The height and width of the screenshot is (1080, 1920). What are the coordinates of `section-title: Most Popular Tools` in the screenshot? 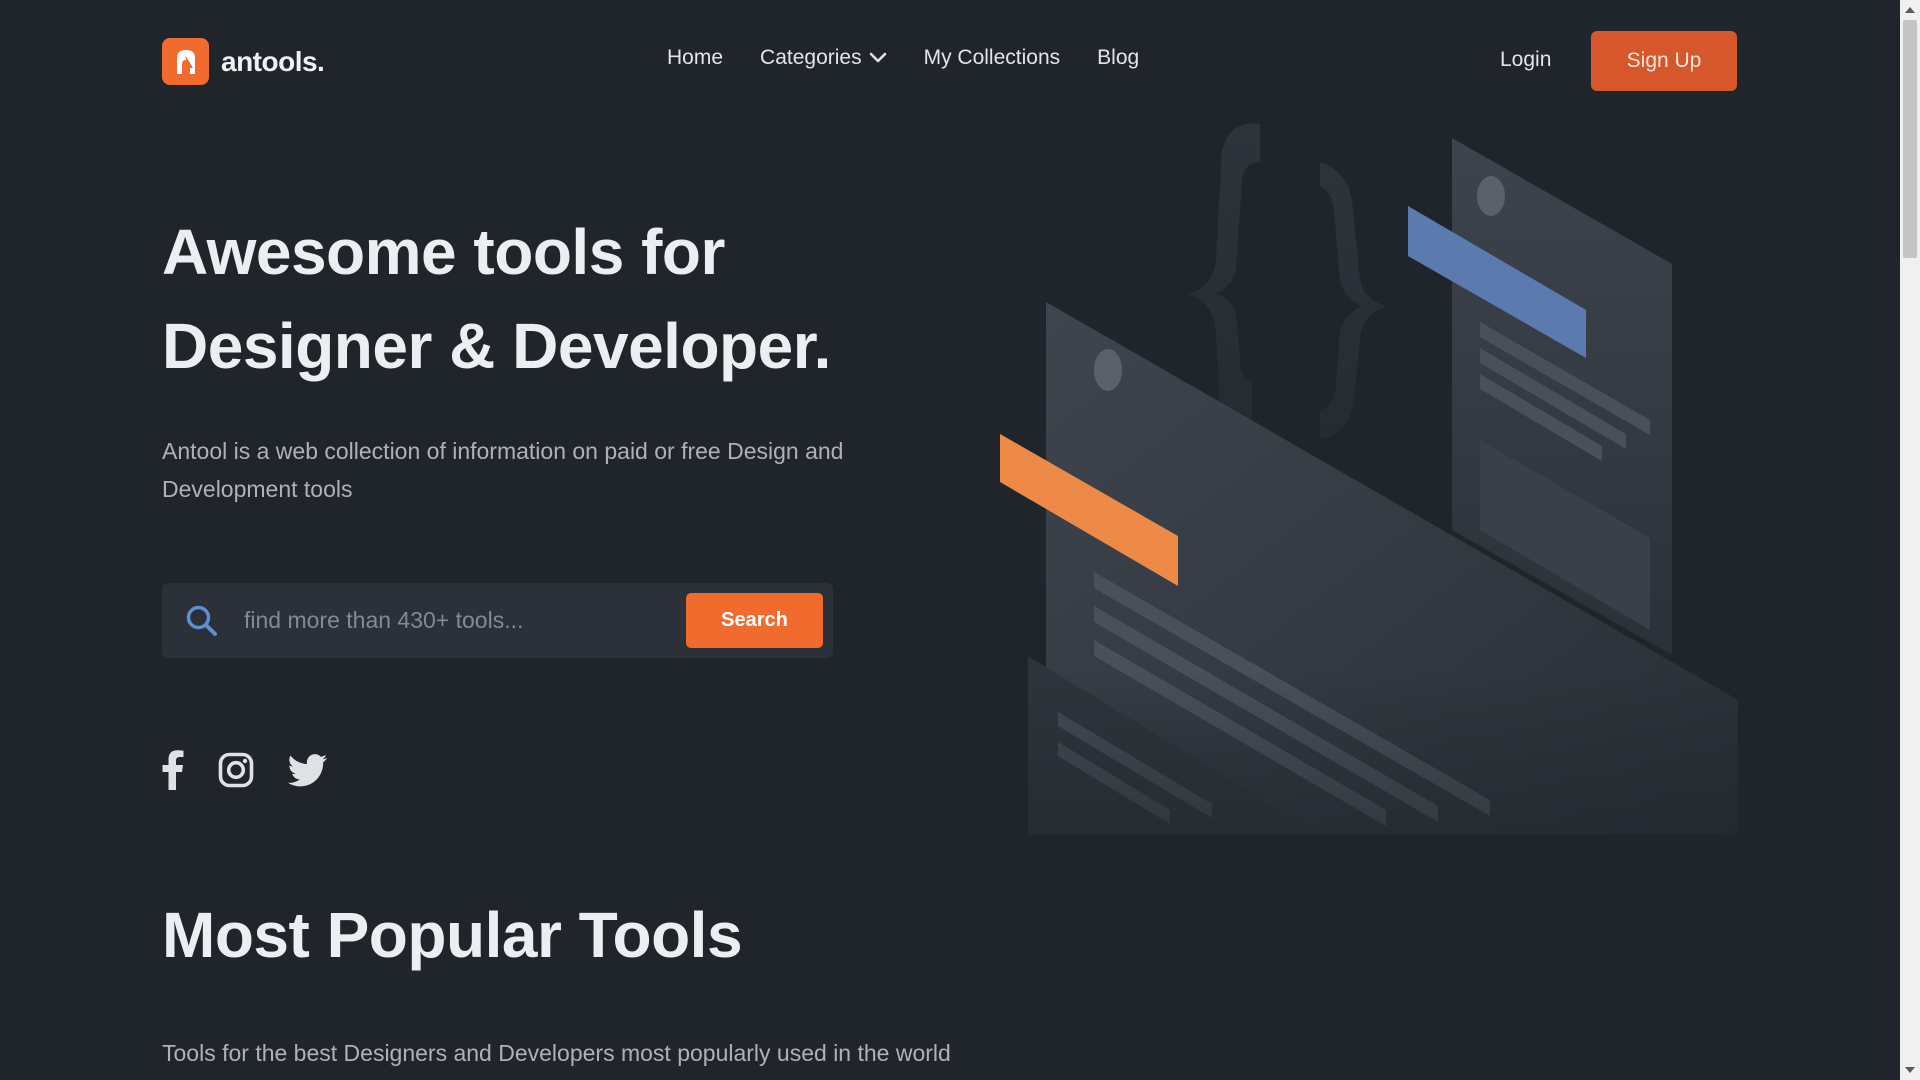 It's located at (452, 935).